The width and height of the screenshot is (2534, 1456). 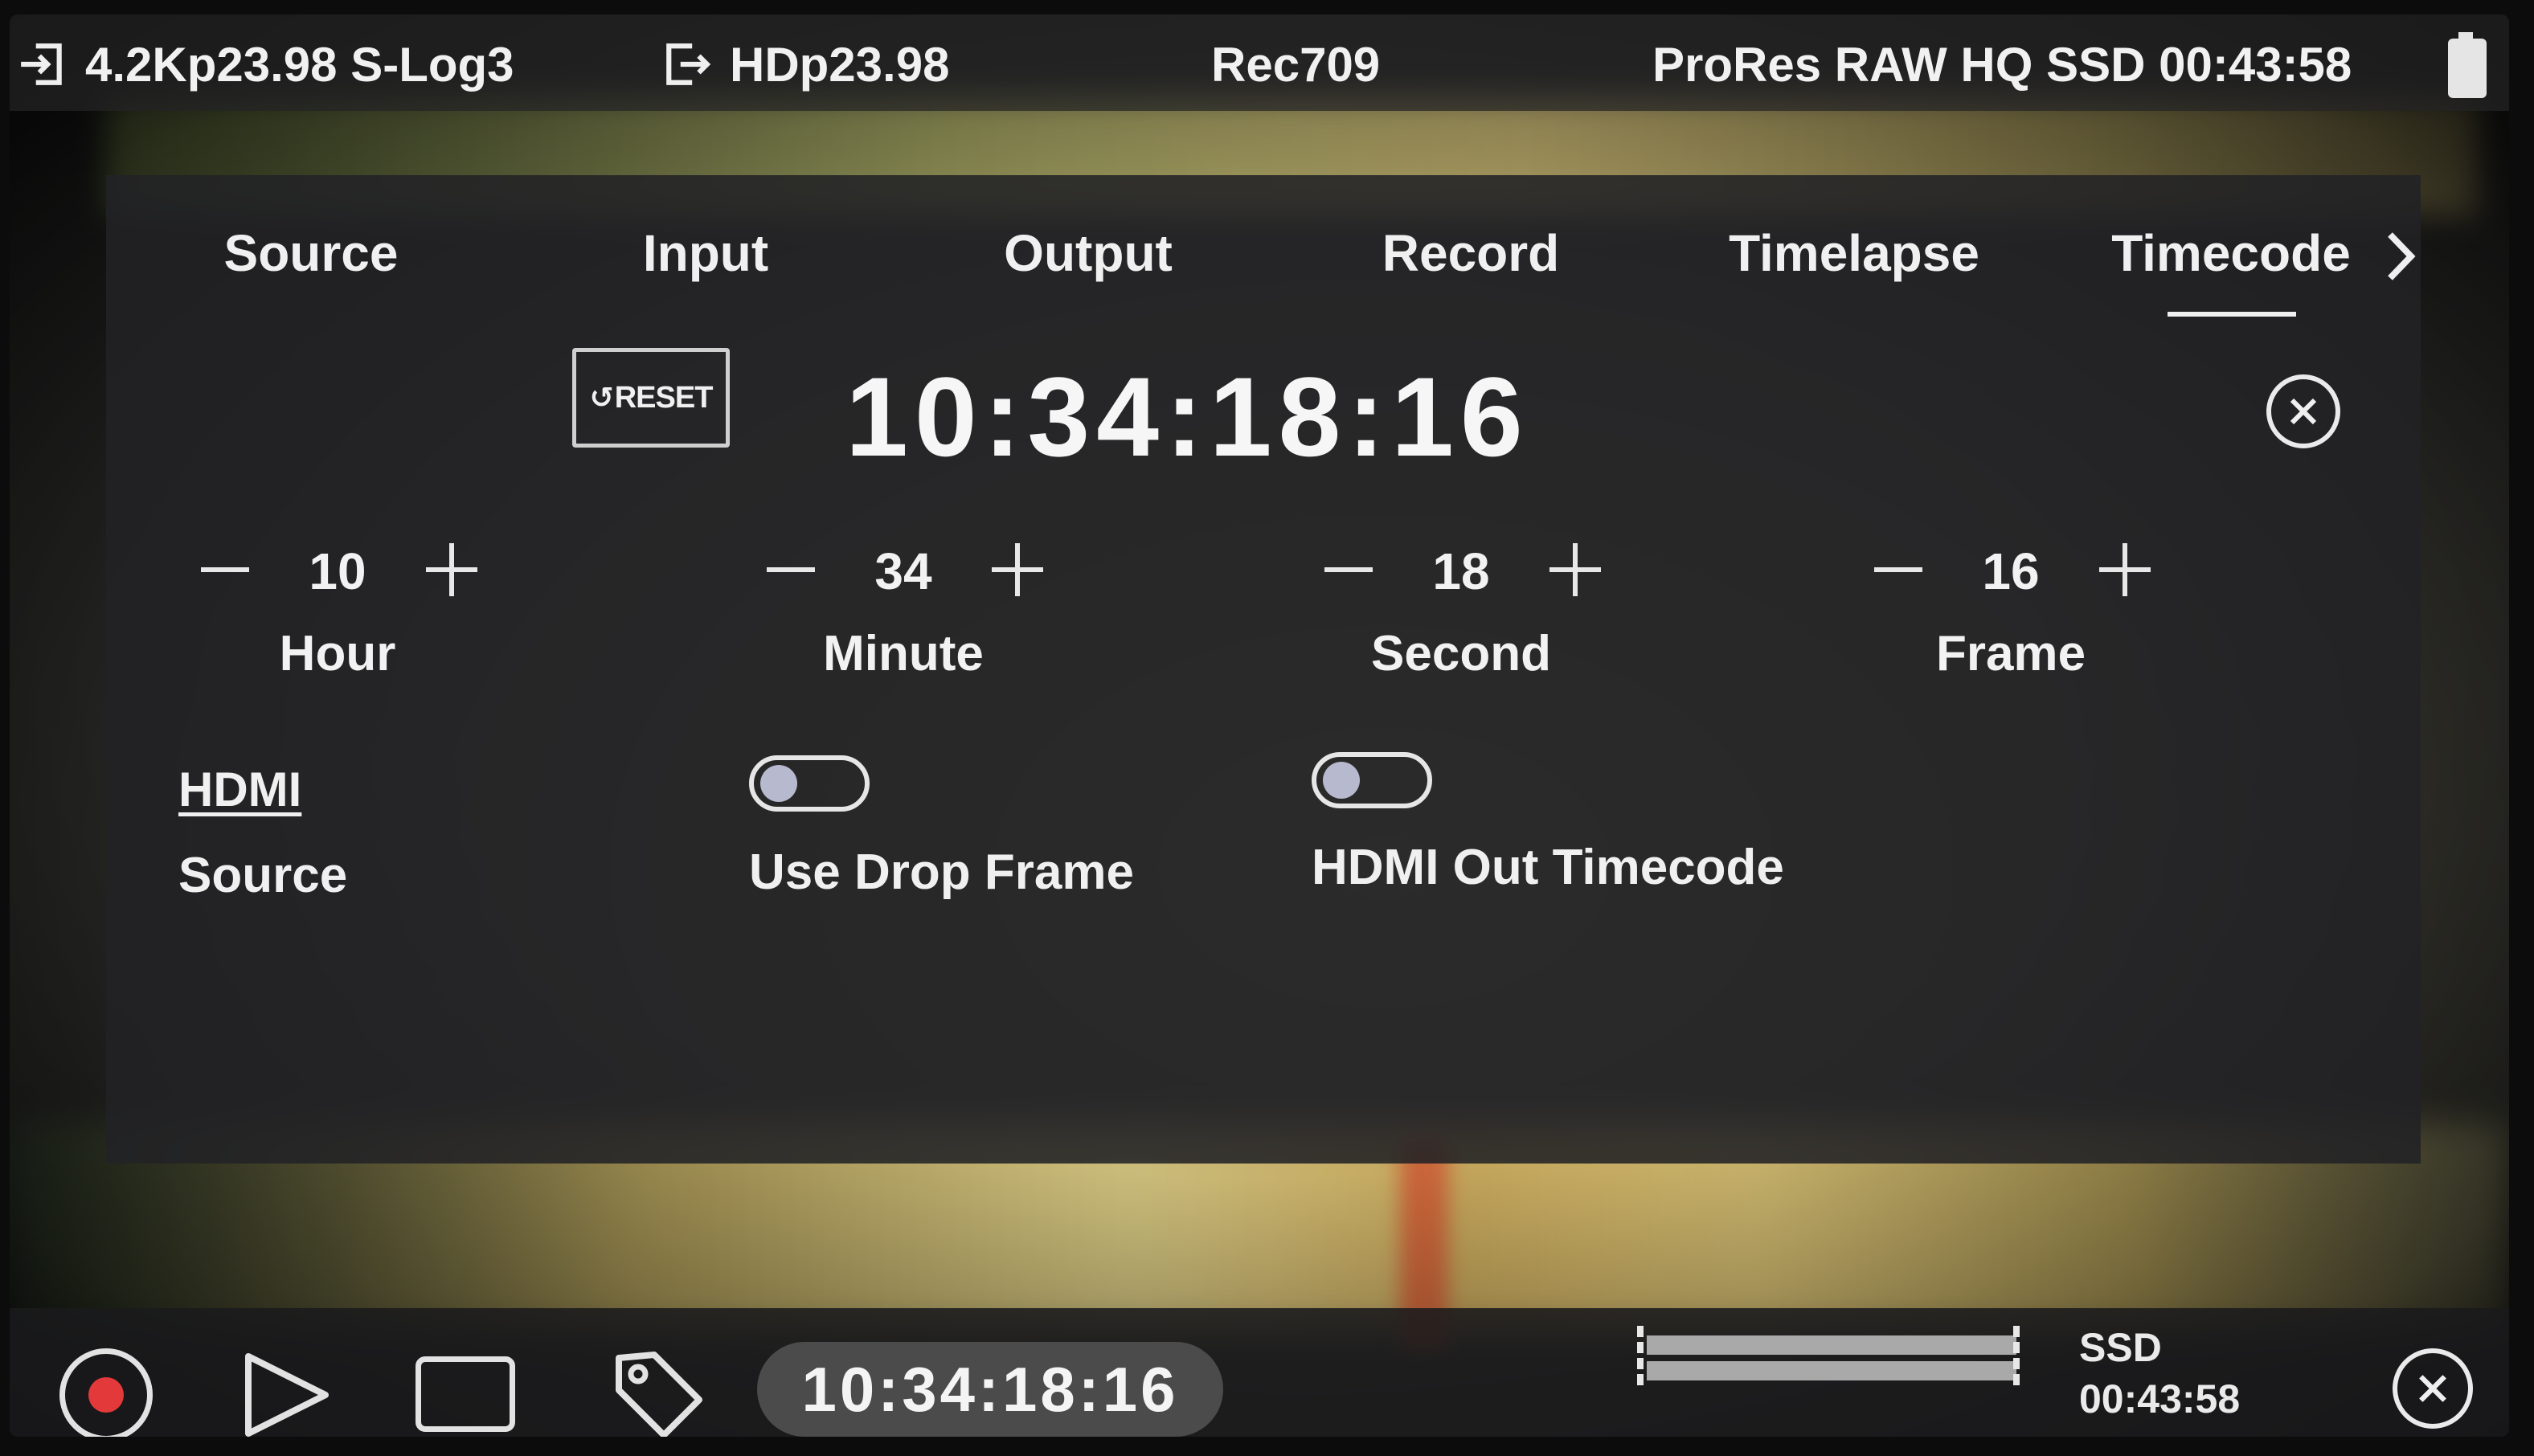 What do you see at coordinates (2400, 256) in the screenshot?
I see `chevron-right-icon` at bounding box center [2400, 256].